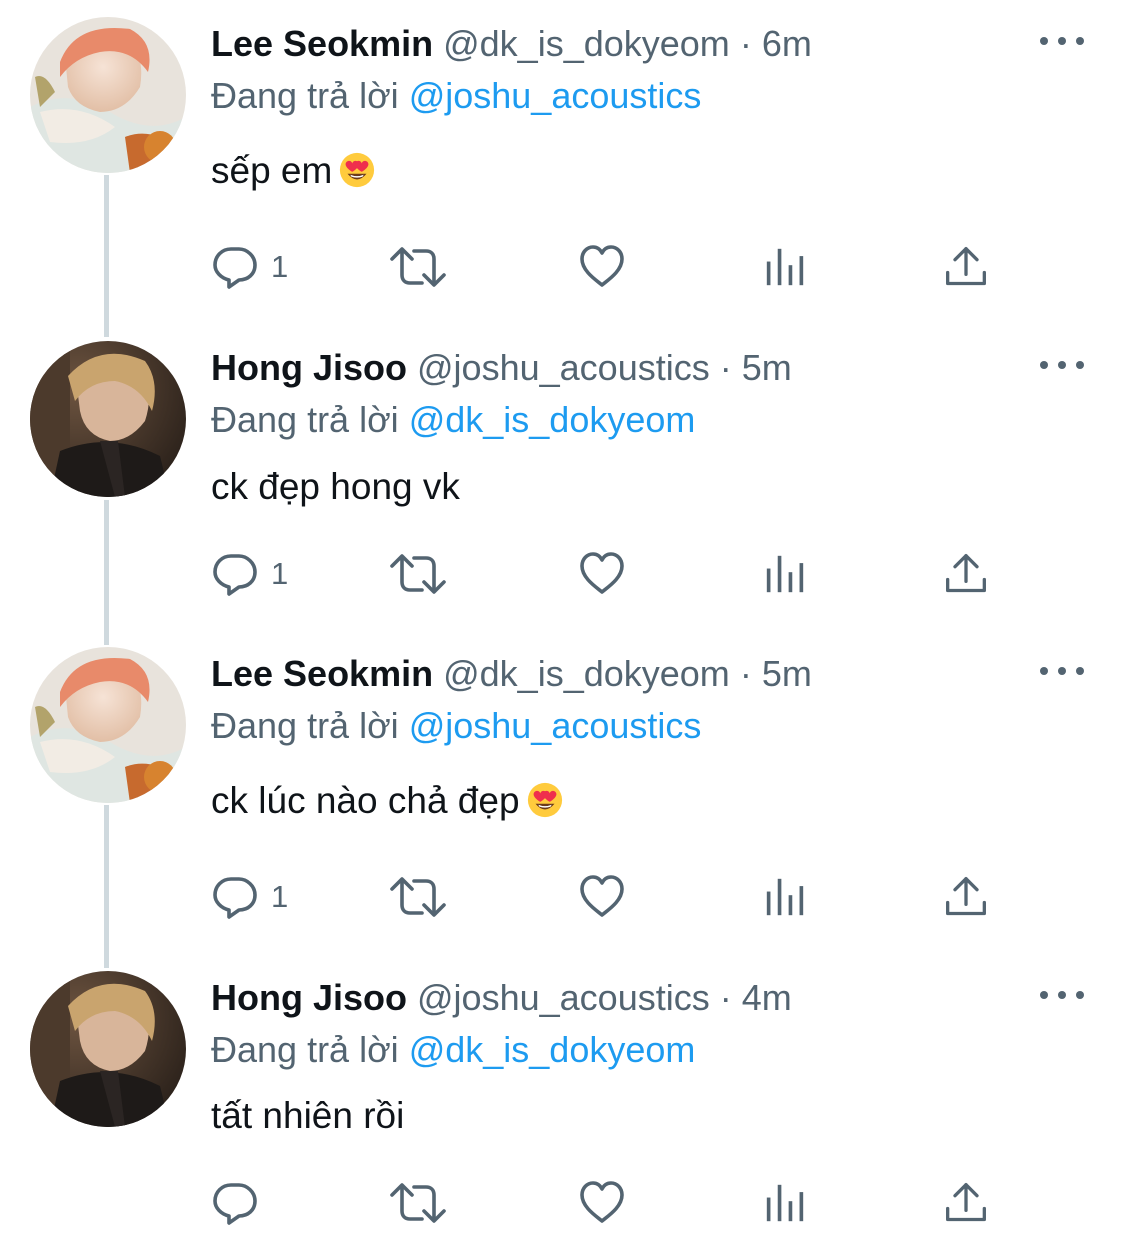 The width and height of the screenshot is (1125, 1241). I want to click on tweet-header: Hong Jisoo @joshu_acoustics · 4m, so click(501, 998).